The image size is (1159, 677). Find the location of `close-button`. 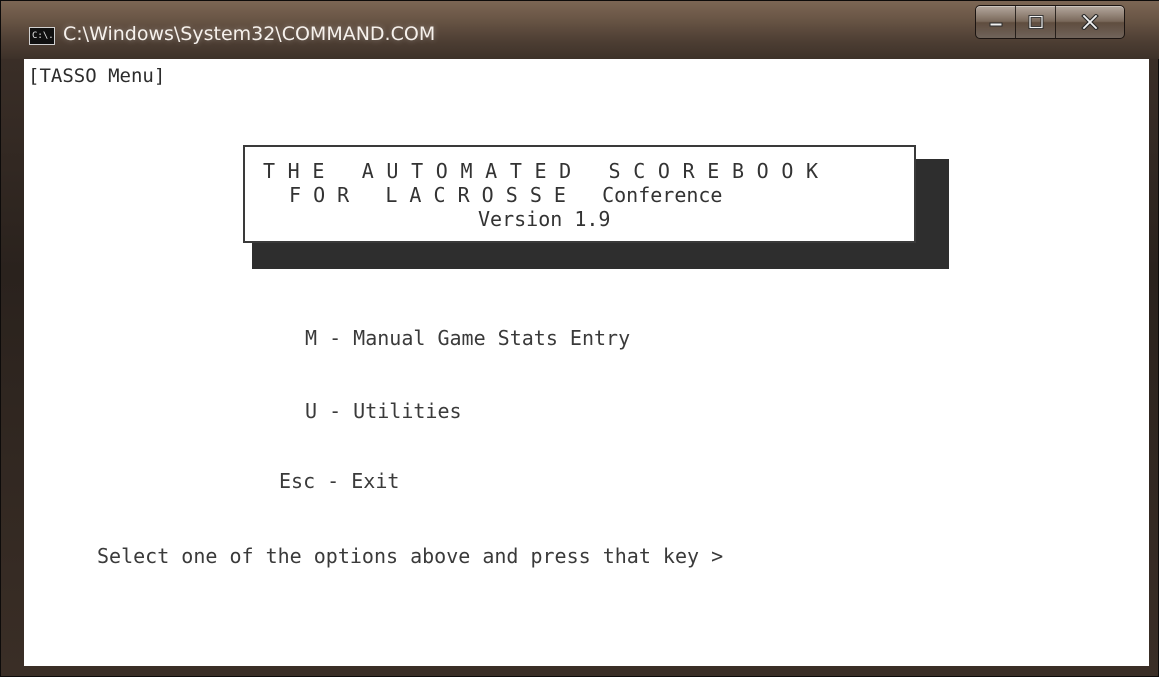

close-button is located at coordinates (1090, 22).